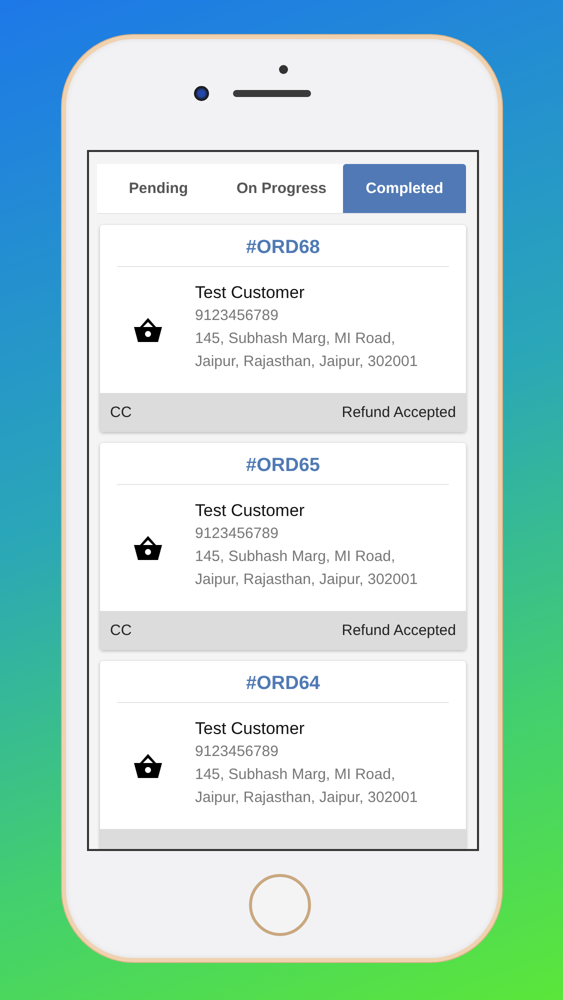  What do you see at coordinates (283, 755) in the screenshot?
I see `order-card: #ORD64 Test Customer 9123456789 145, Subhash Marg, MI Road, Jaipur, Rajasthan, Jaipur, 302001` at bounding box center [283, 755].